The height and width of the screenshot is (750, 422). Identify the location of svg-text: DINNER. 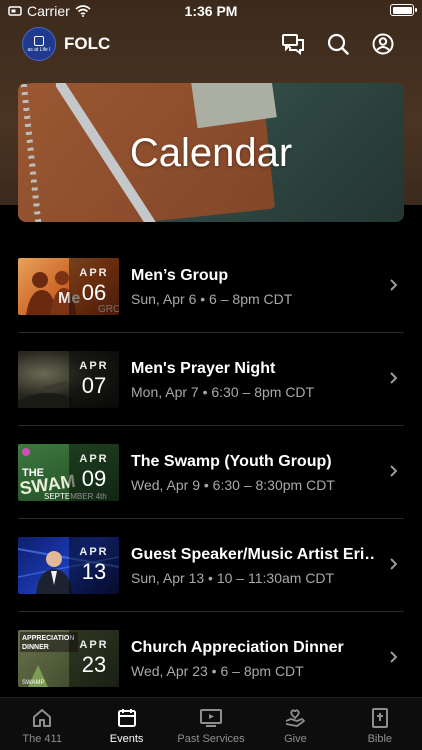
(35, 647).